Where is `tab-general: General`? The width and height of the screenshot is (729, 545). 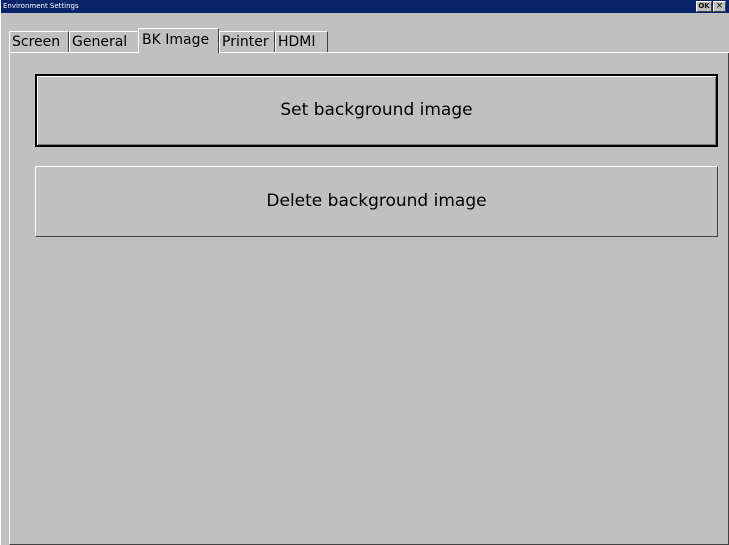 tab-general: General is located at coordinates (104, 41).